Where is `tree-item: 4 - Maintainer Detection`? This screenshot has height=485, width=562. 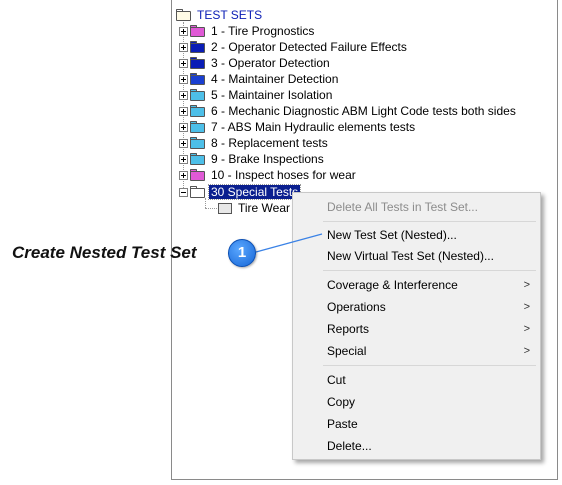 tree-item: 4 - Maintainer Detection is located at coordinates (259, 79).